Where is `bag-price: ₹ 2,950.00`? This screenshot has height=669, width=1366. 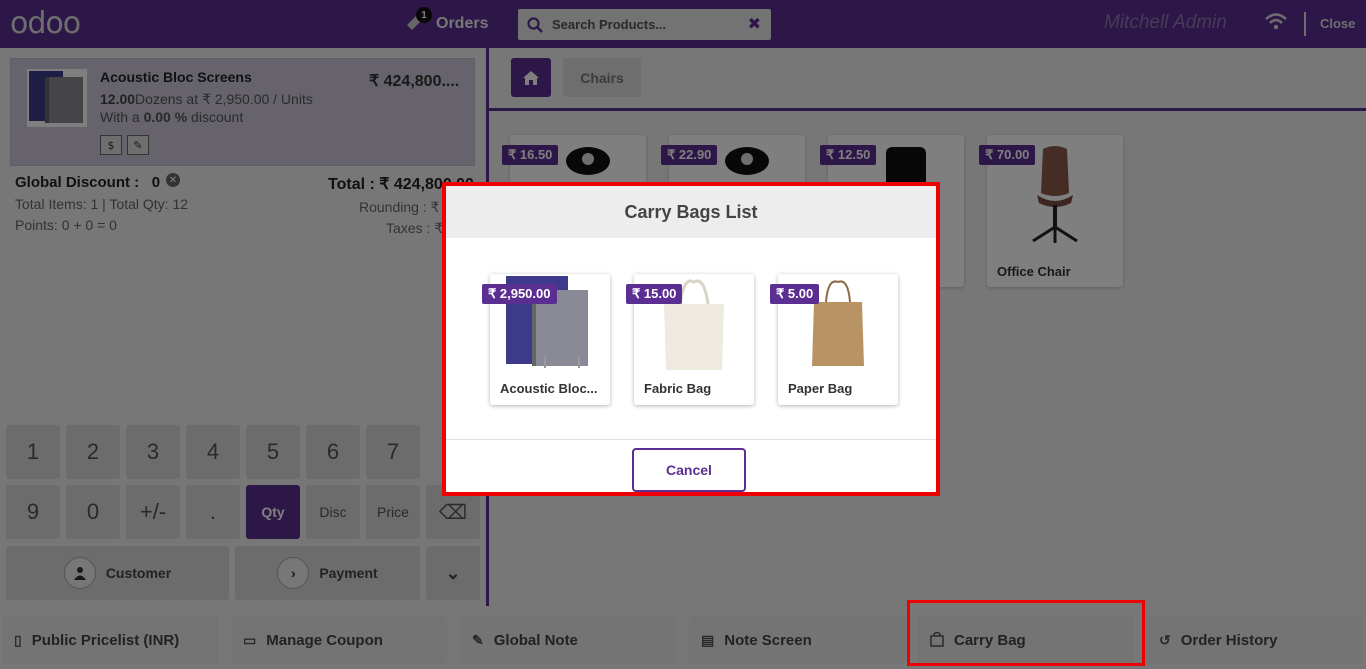
bag-price: ₹ 2,950.00 is located at coordinates (519, 294).